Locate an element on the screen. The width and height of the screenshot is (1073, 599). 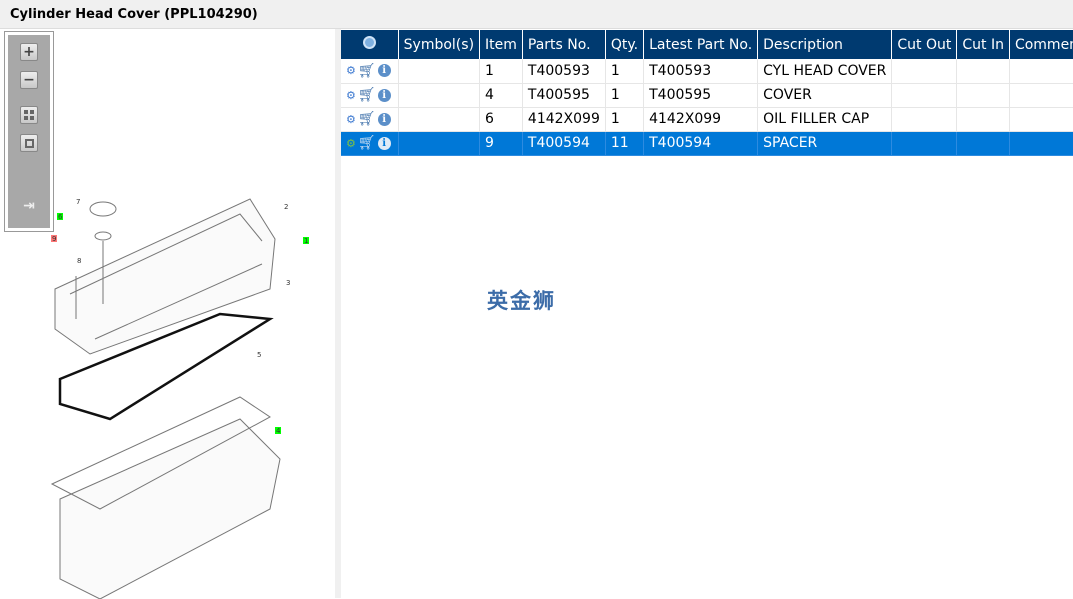
callout-6: 6 is located at coordinates (60, 217).